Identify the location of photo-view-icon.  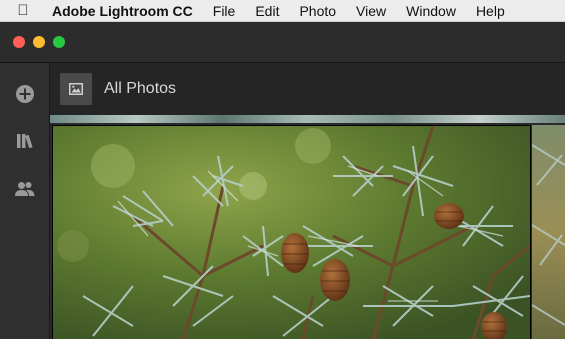
(76, 89).